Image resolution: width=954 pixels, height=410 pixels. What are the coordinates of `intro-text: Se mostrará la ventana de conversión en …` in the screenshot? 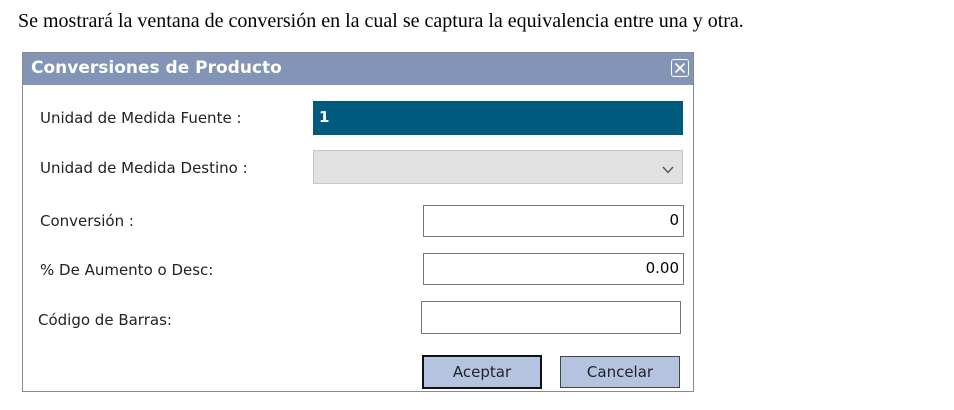 It's located at (381, 21).